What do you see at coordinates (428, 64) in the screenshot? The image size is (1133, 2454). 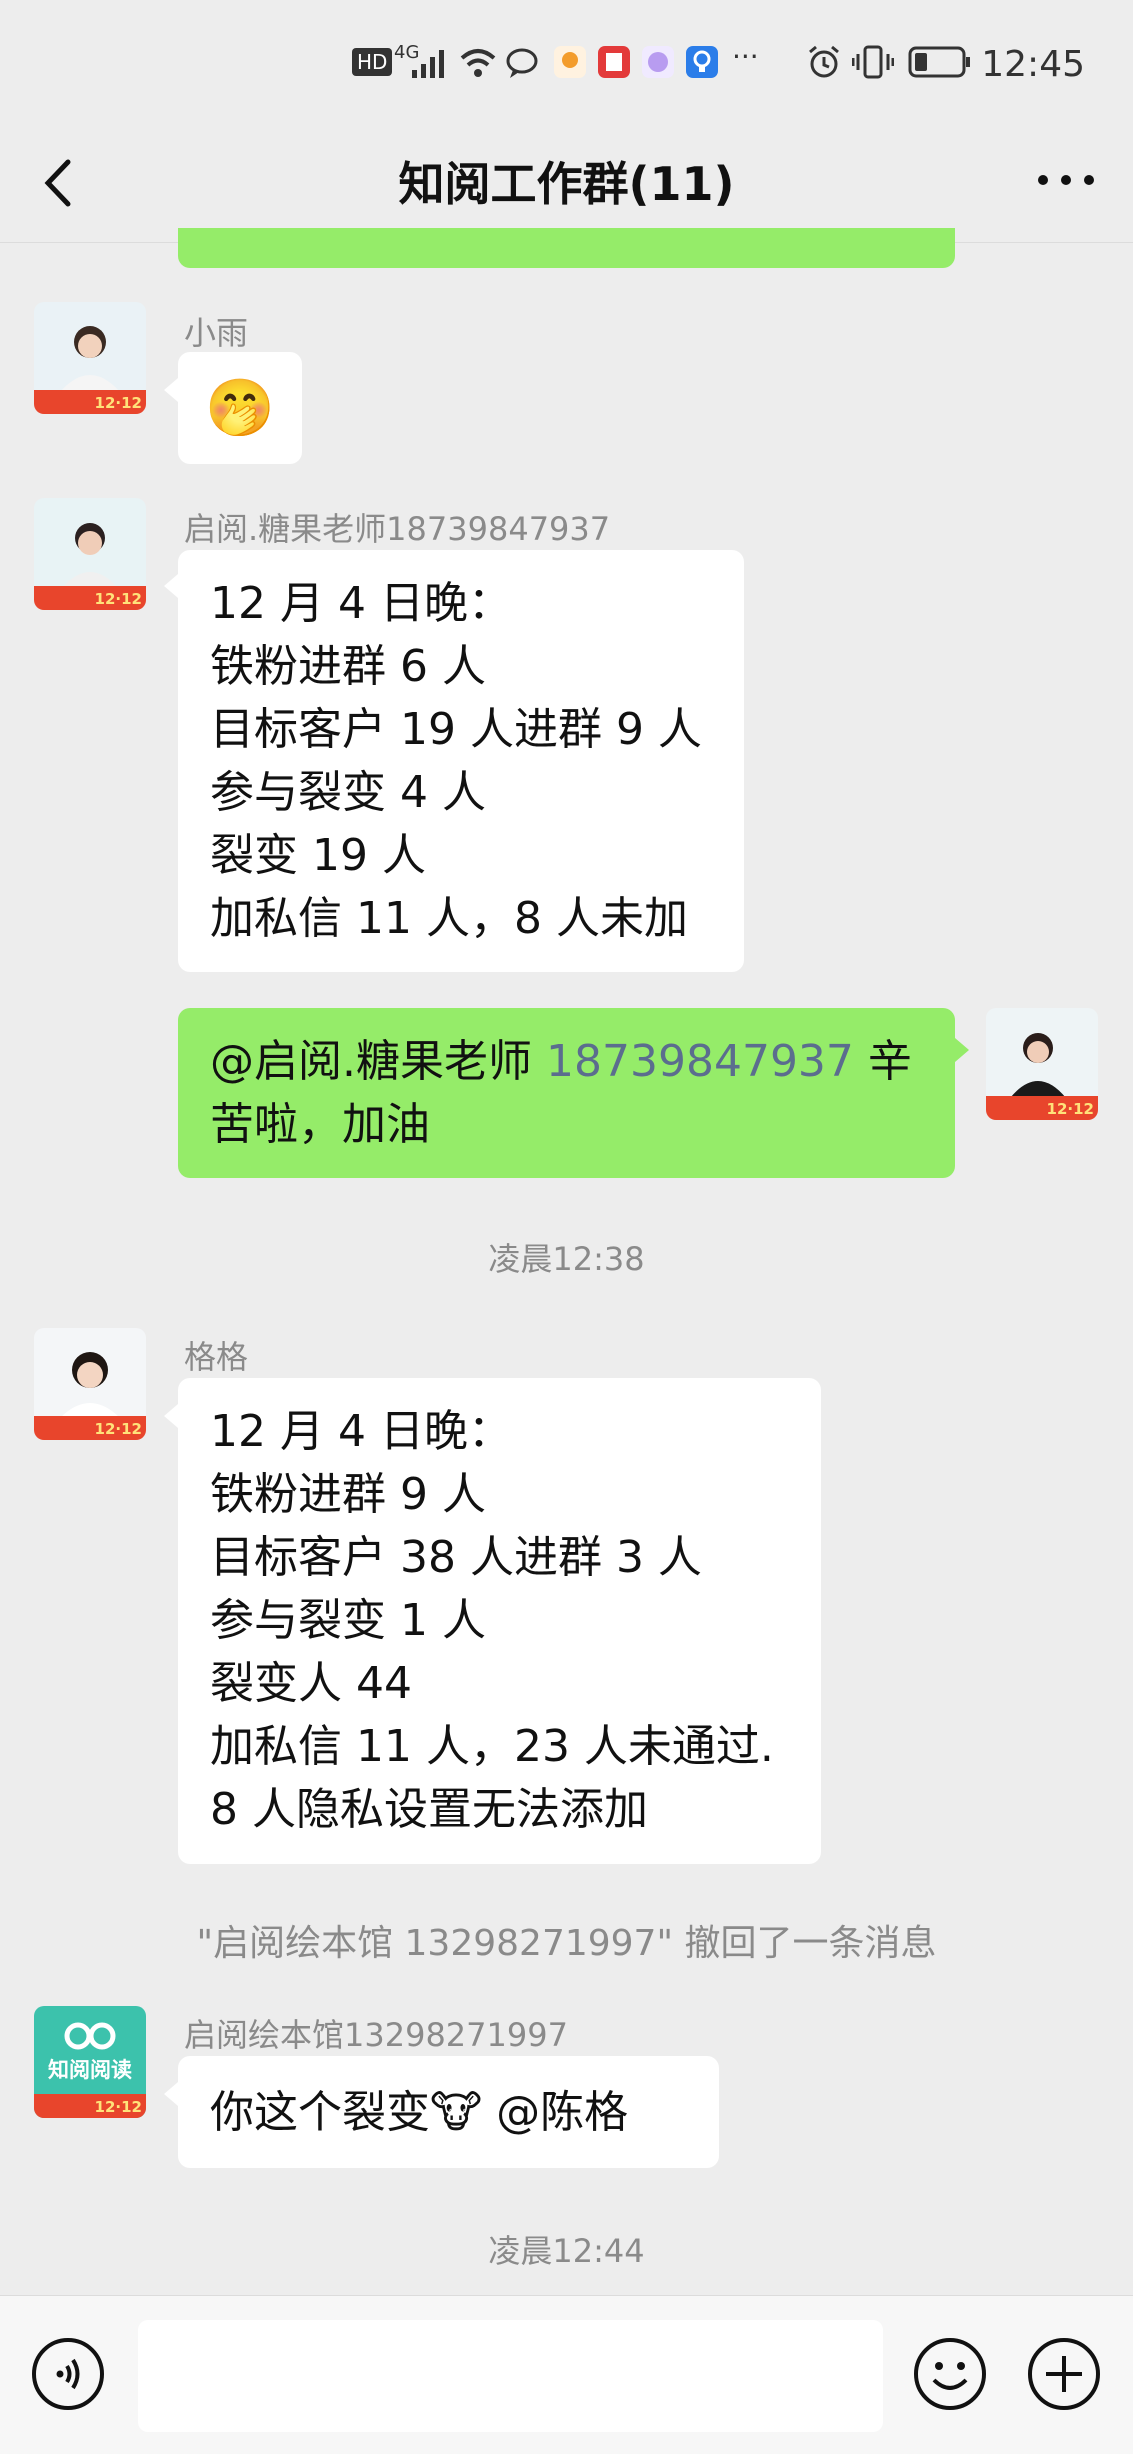 I see `signal-icon` at bounding box center [428, 64].